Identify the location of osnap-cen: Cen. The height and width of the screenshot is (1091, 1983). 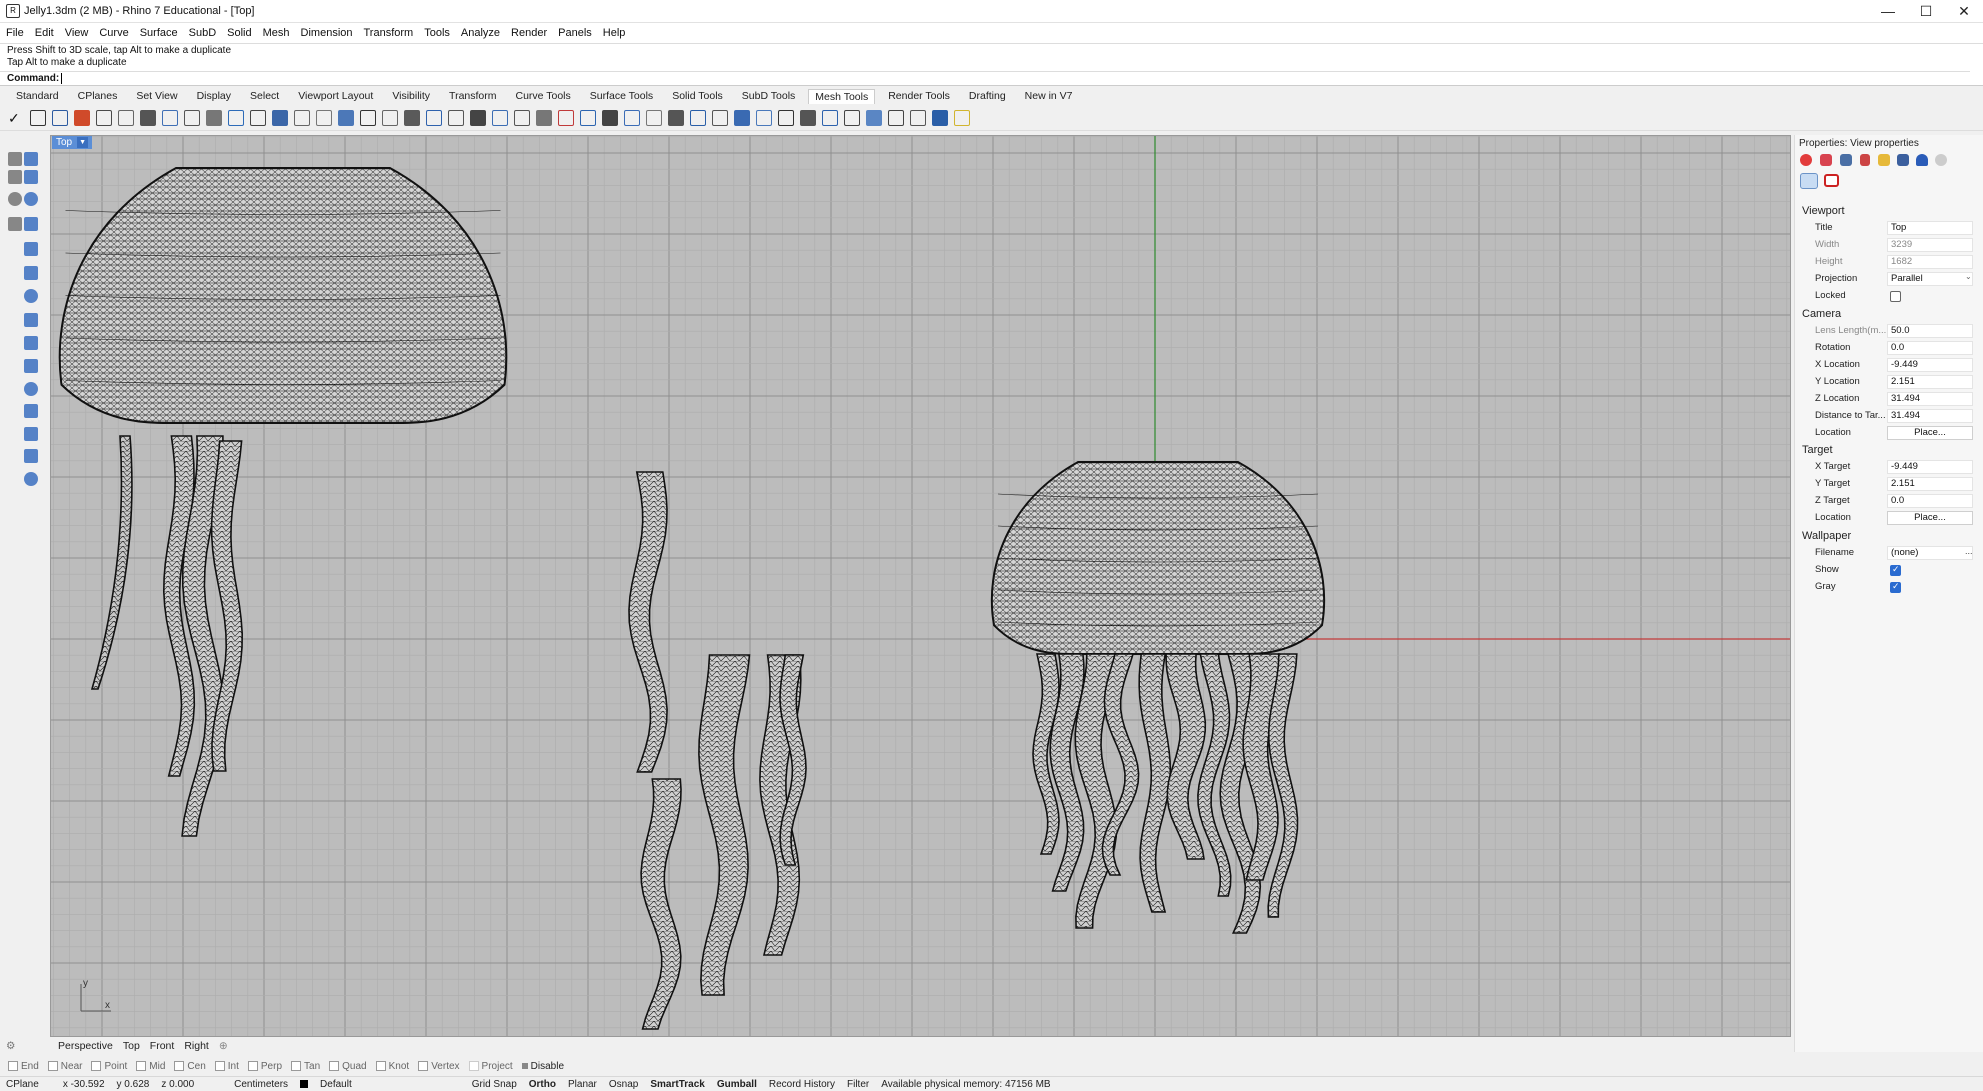
(190, 1066).